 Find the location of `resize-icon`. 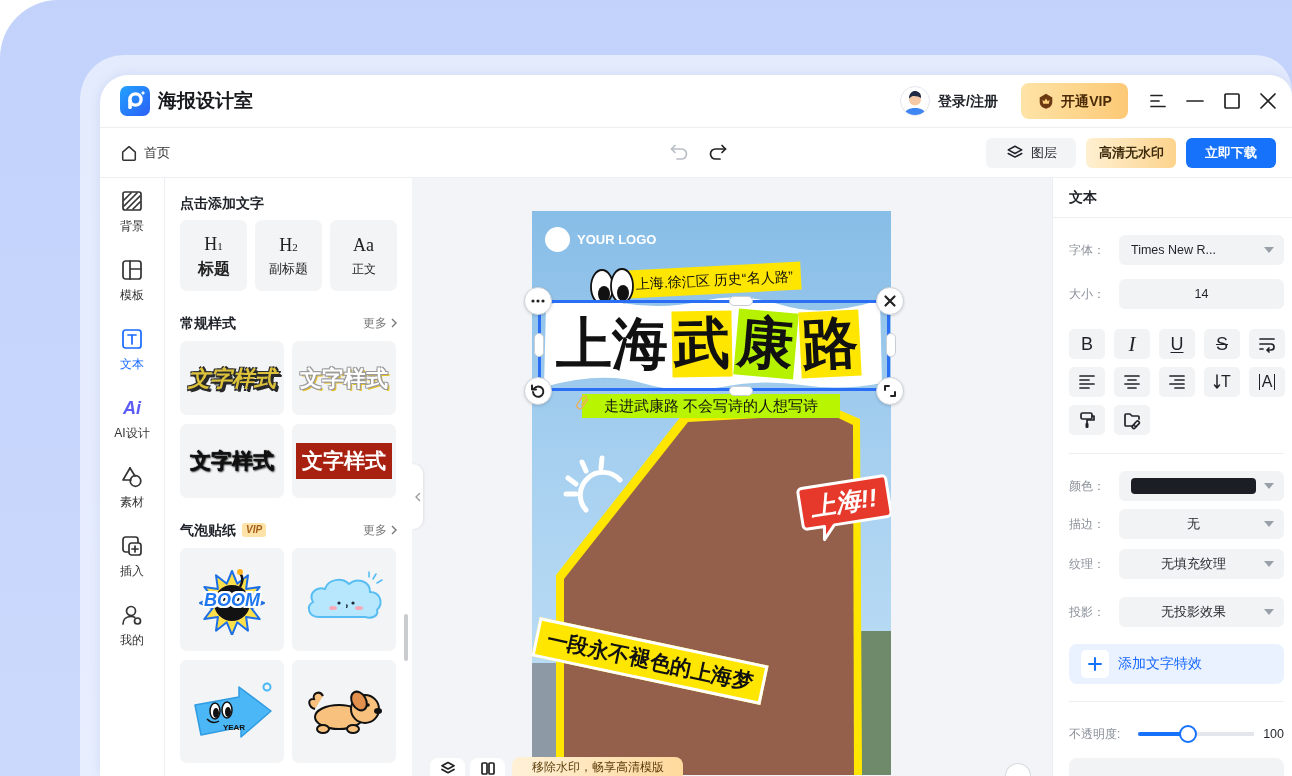

resize-icon is located at coordinates (890, 391).